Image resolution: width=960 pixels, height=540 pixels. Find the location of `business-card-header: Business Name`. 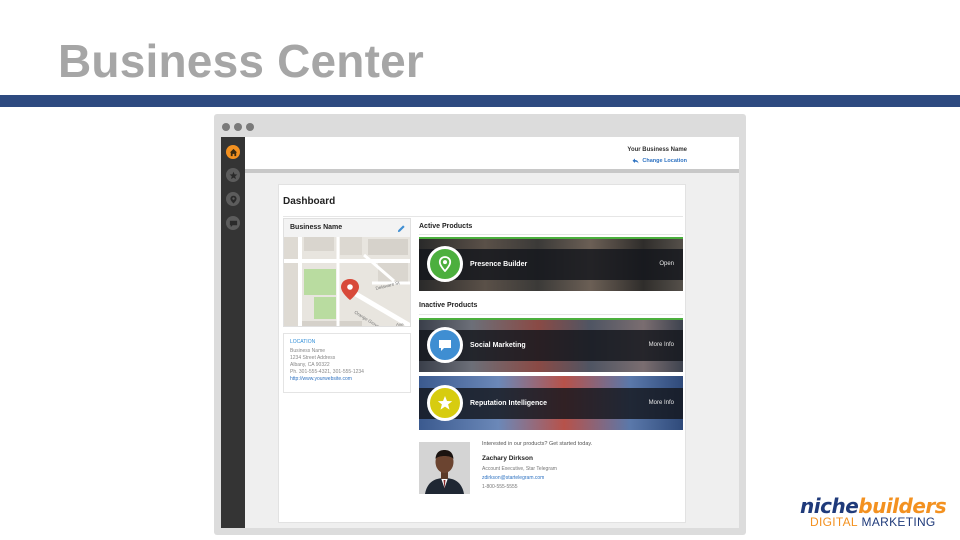

business-card-header: Business Name is located at coordinates (347, 228).